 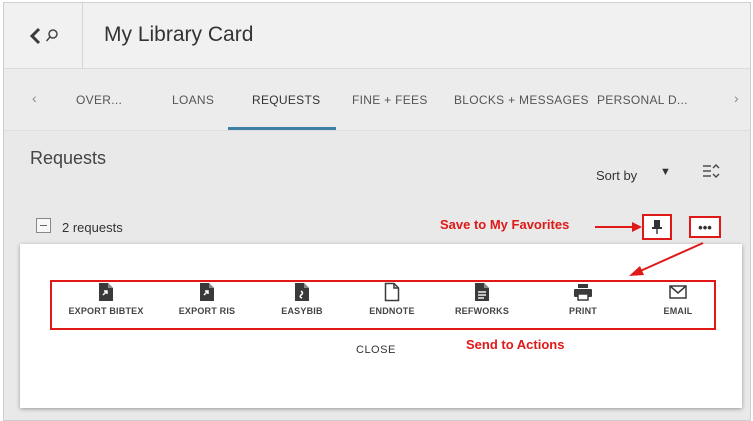 I want to click on tab-blocks-messages: BLOCKS + MESSAGES, so click(x=521, y=100).